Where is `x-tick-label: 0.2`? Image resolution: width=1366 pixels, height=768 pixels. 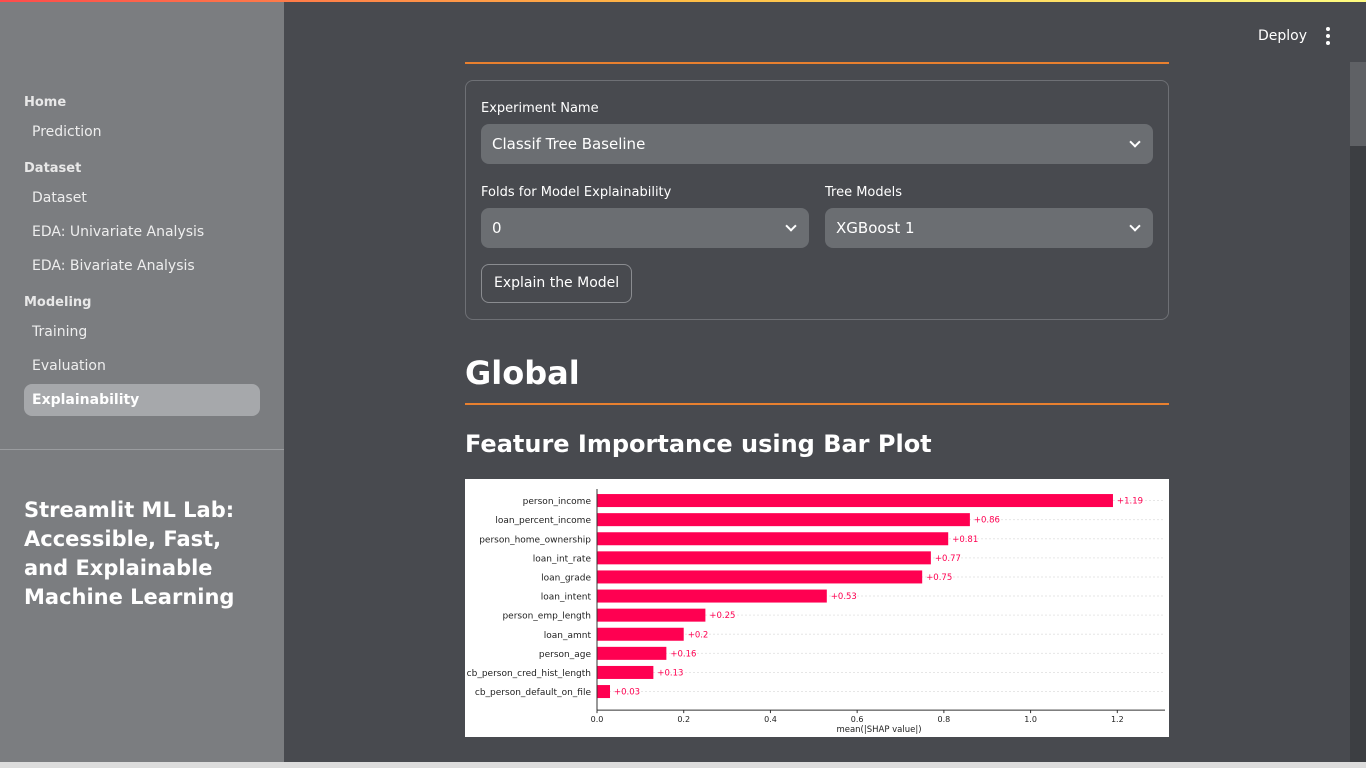
x-tick-label: 0.2 is located at coordinates (683, 719).